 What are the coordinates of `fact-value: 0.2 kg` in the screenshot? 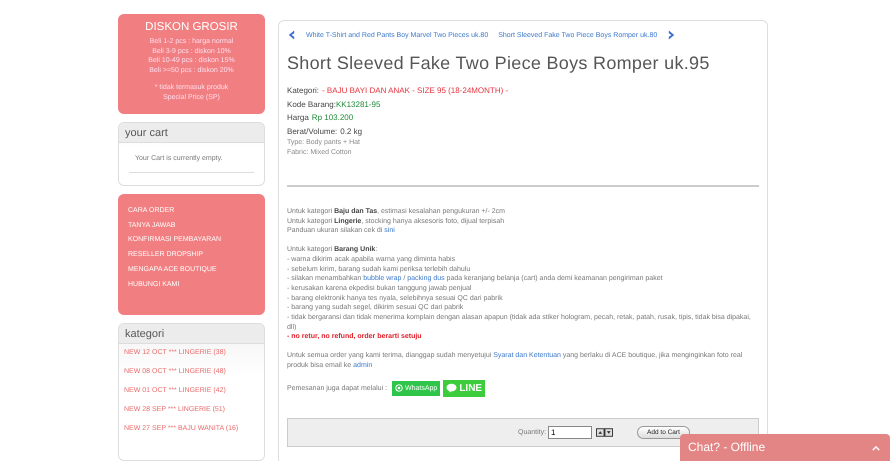 It's located at (351, 131).